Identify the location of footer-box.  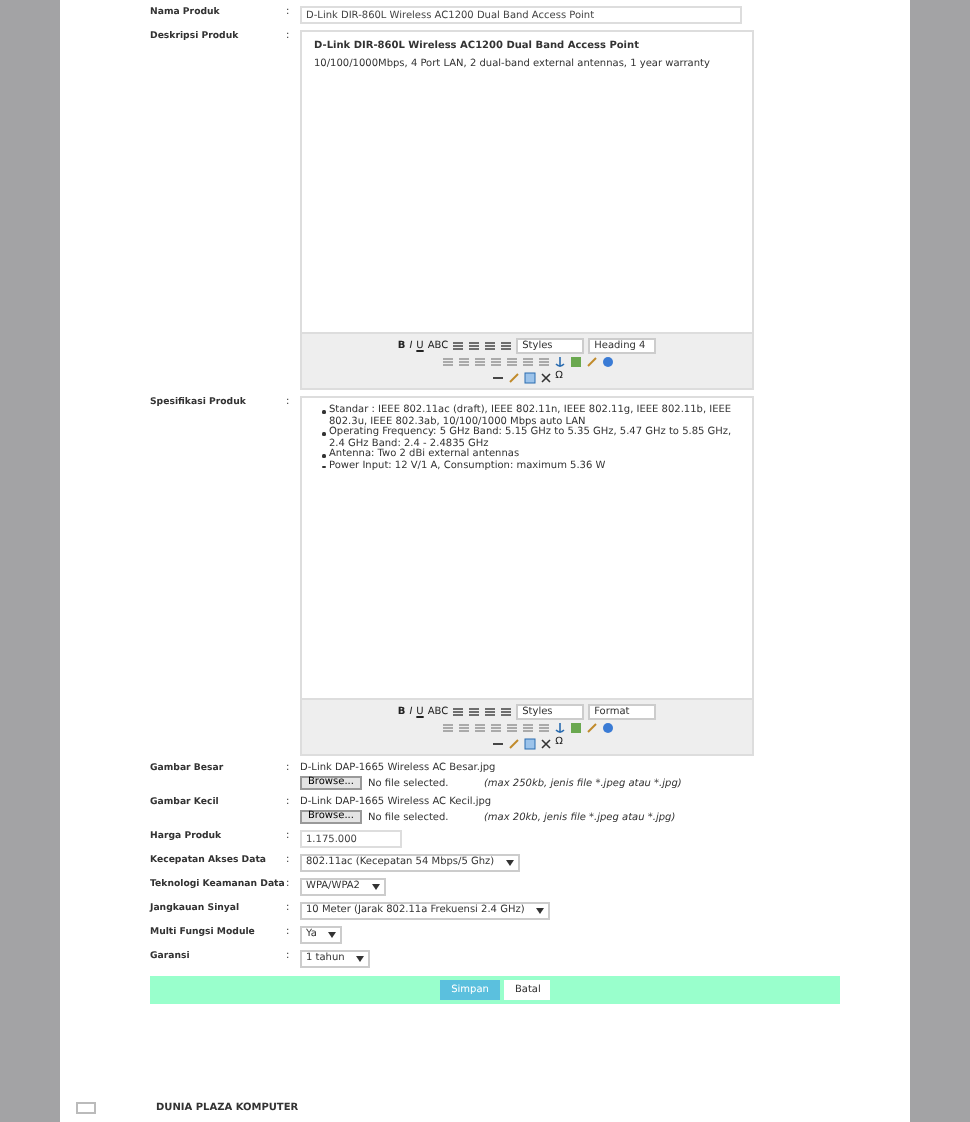
(86, 1108).